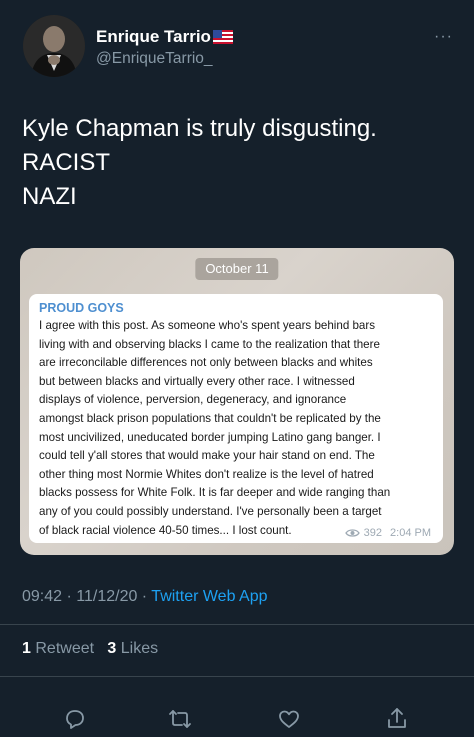  I want to click on tweet-timestamp: 09:42 · 11/12/20 · Twitter Web App, so click(145, 597).